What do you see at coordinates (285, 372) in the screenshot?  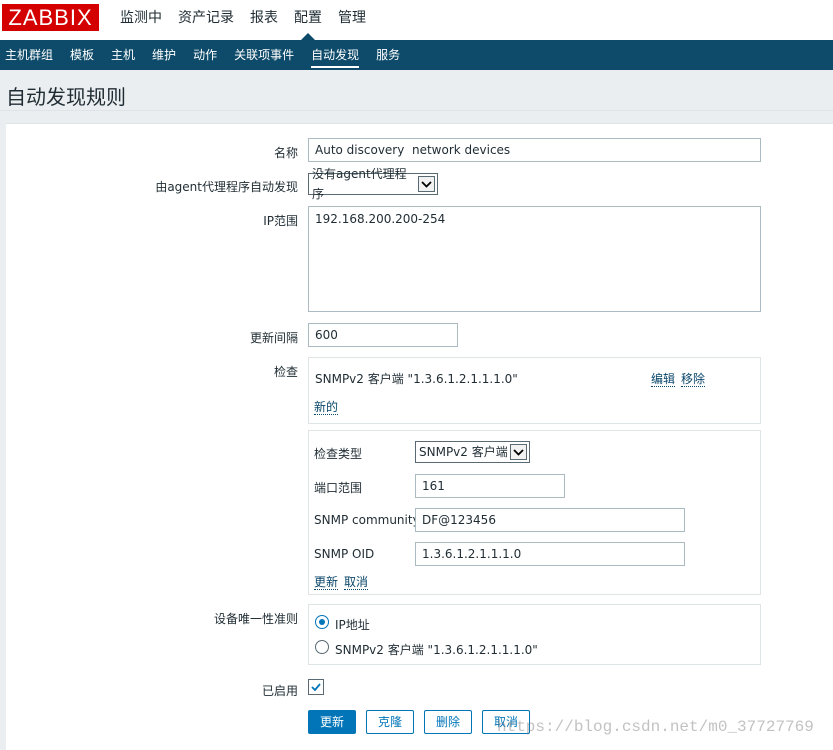 I see `checks-label: 检查` at bounding box center [285, 372].